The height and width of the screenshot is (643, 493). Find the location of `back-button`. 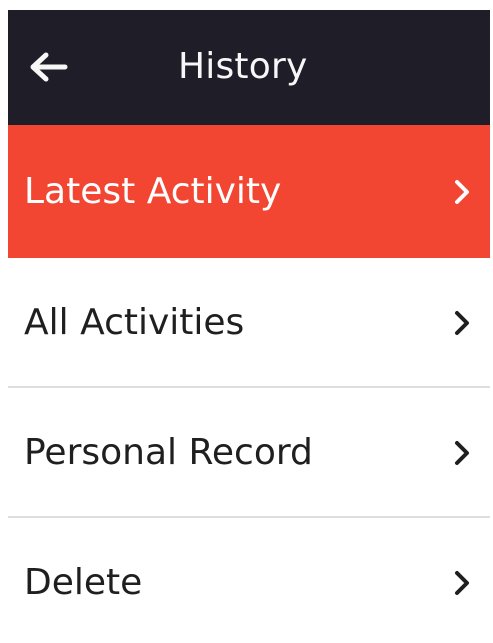

back-button is located at coordinates (48, 67).